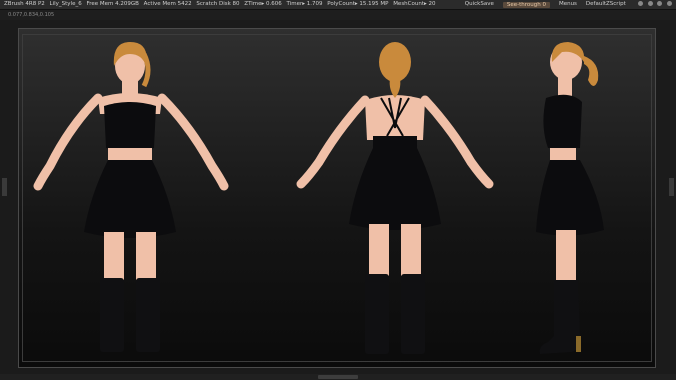 This screenshot has height=380, width=676. What do you see at coordinates (4, 187) in the screenshot?
I see `left-tray-handle` at bounding box center [4, 187].